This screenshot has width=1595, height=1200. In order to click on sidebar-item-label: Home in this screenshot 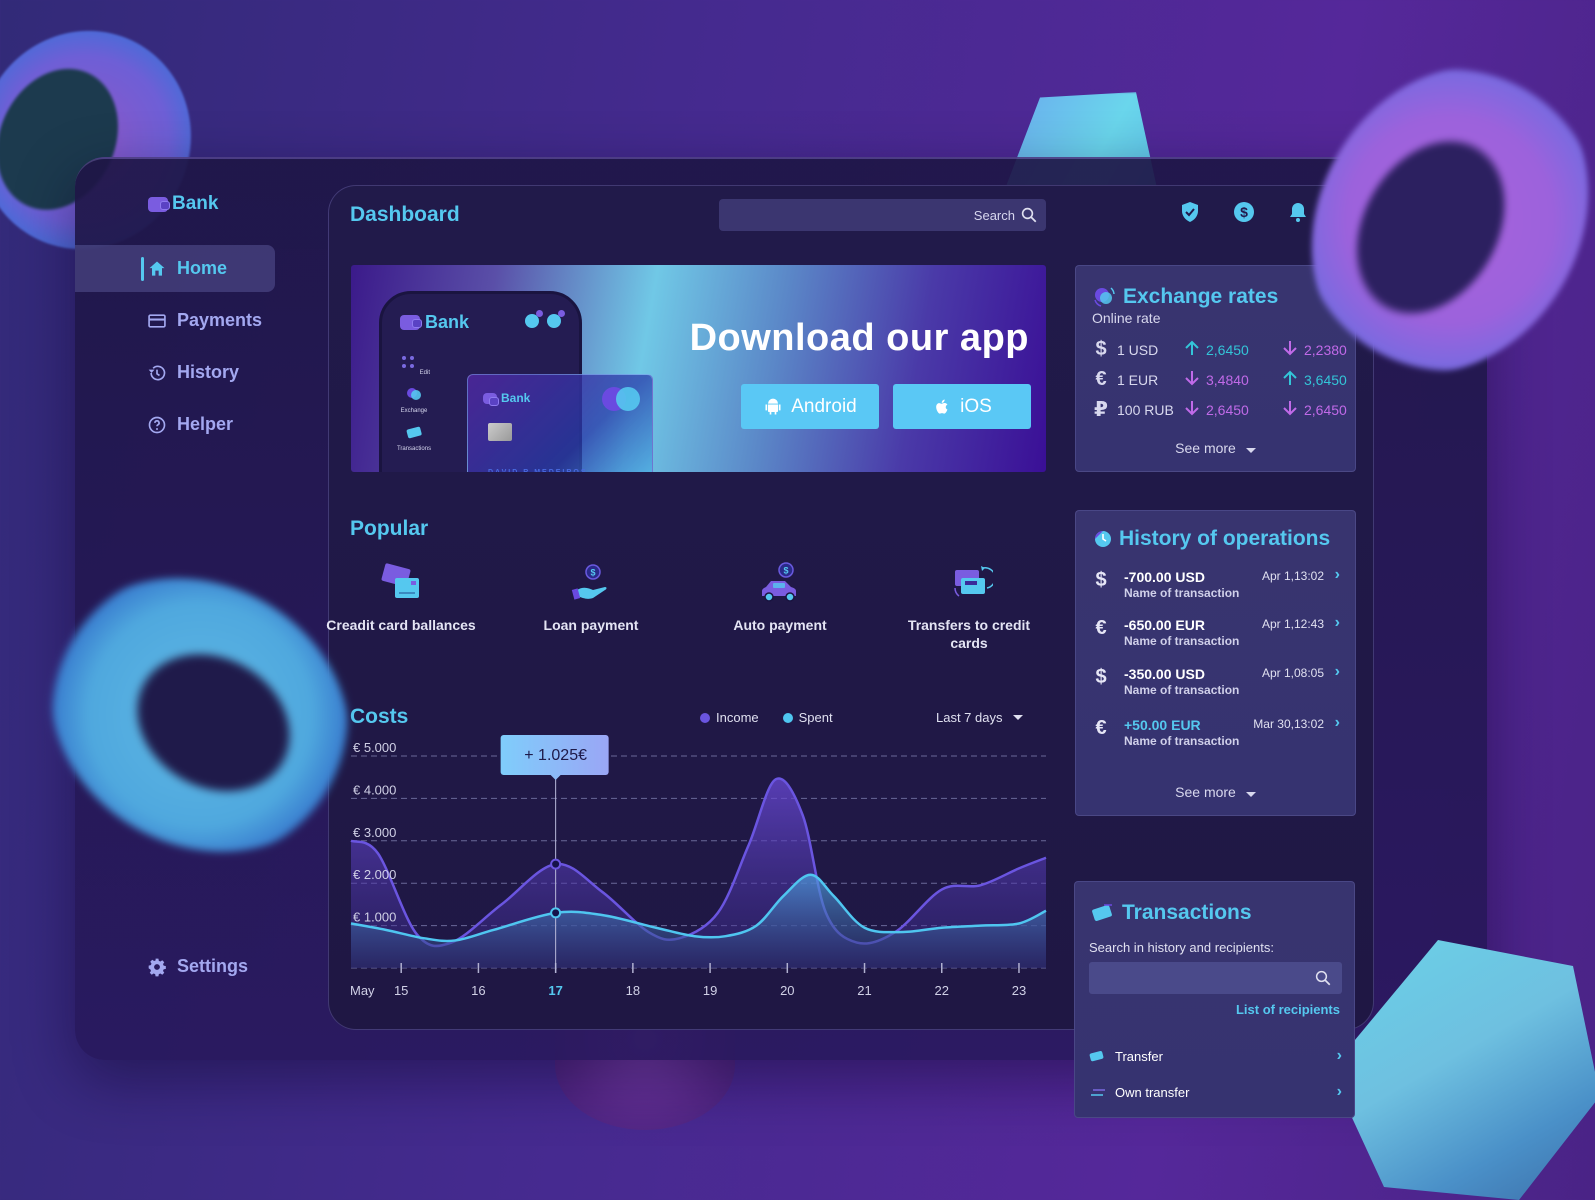, I will do `click(202, 268)`.